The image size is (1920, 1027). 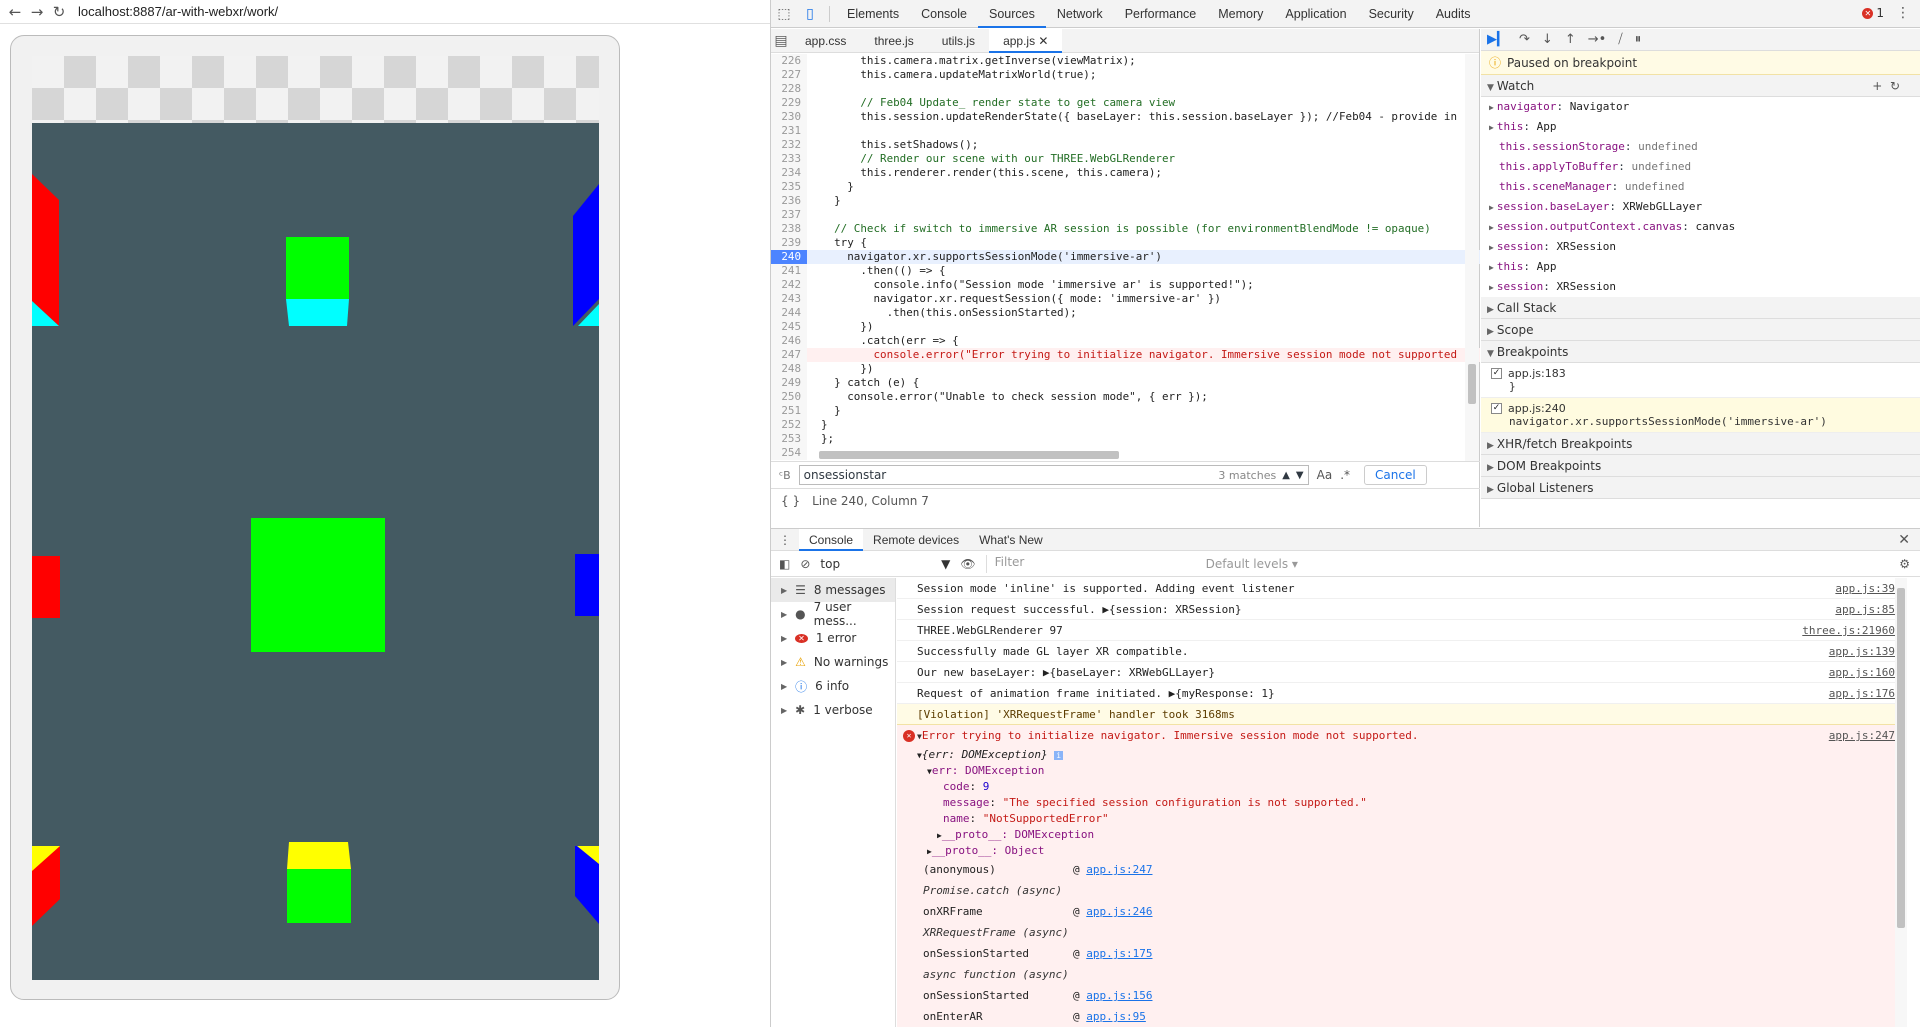 I want to click on add-watch-icon: +, so click(x=1877, y=86).